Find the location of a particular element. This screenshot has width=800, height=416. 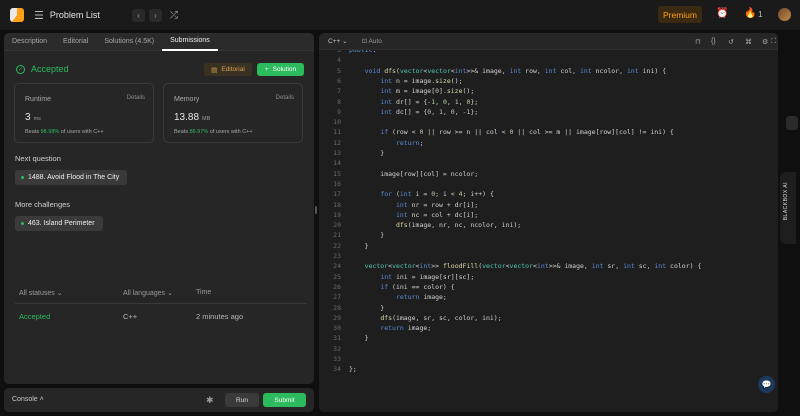

runtime-unit: ms is located at coordinates (37, 119).